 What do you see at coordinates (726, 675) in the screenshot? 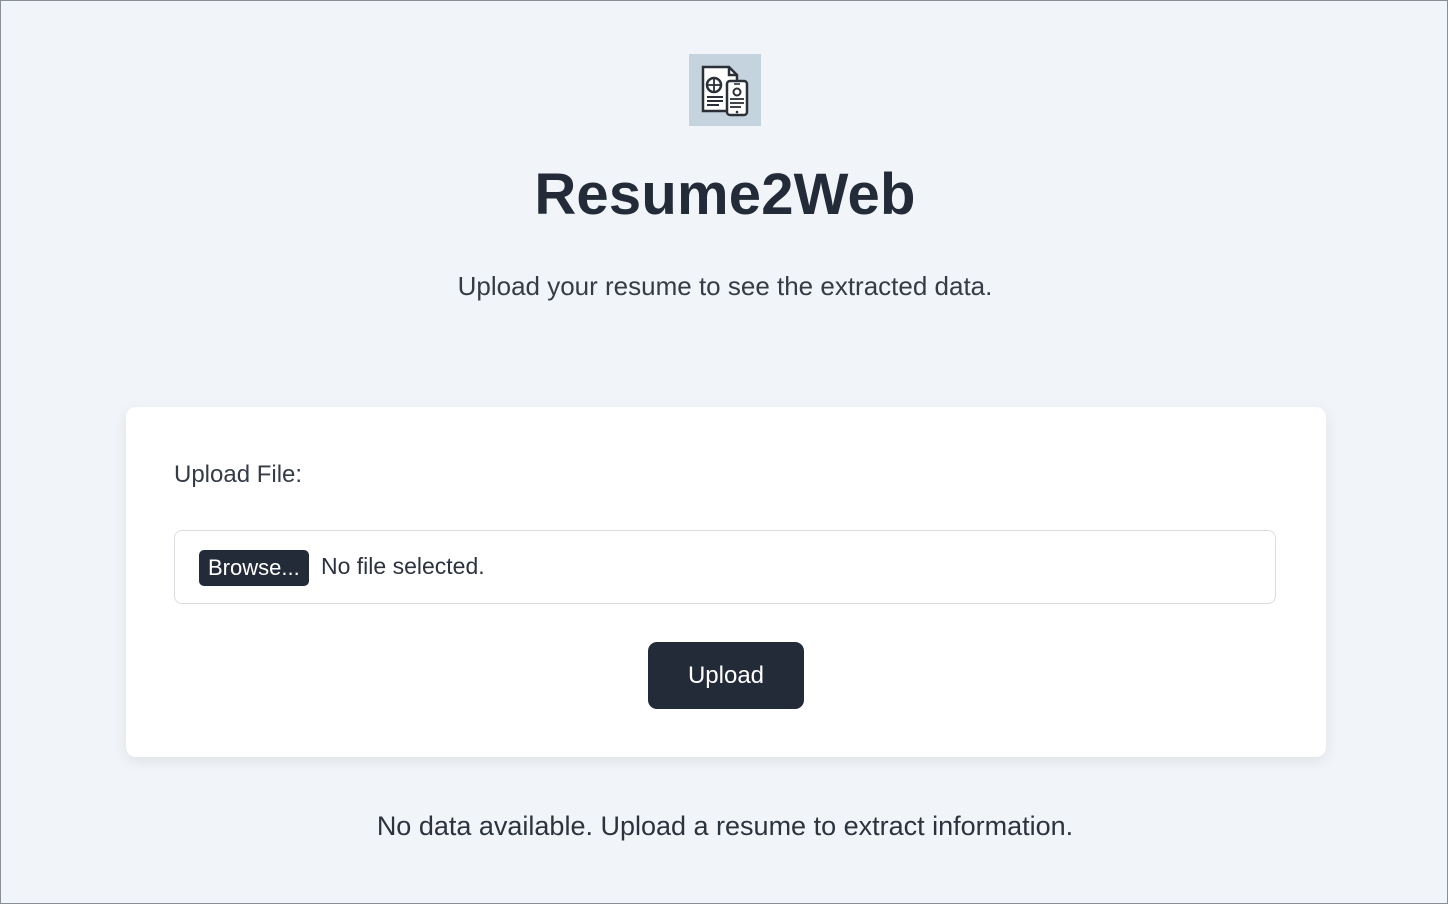
I see `upload-button: Upload` at bounding box center [726, 675].